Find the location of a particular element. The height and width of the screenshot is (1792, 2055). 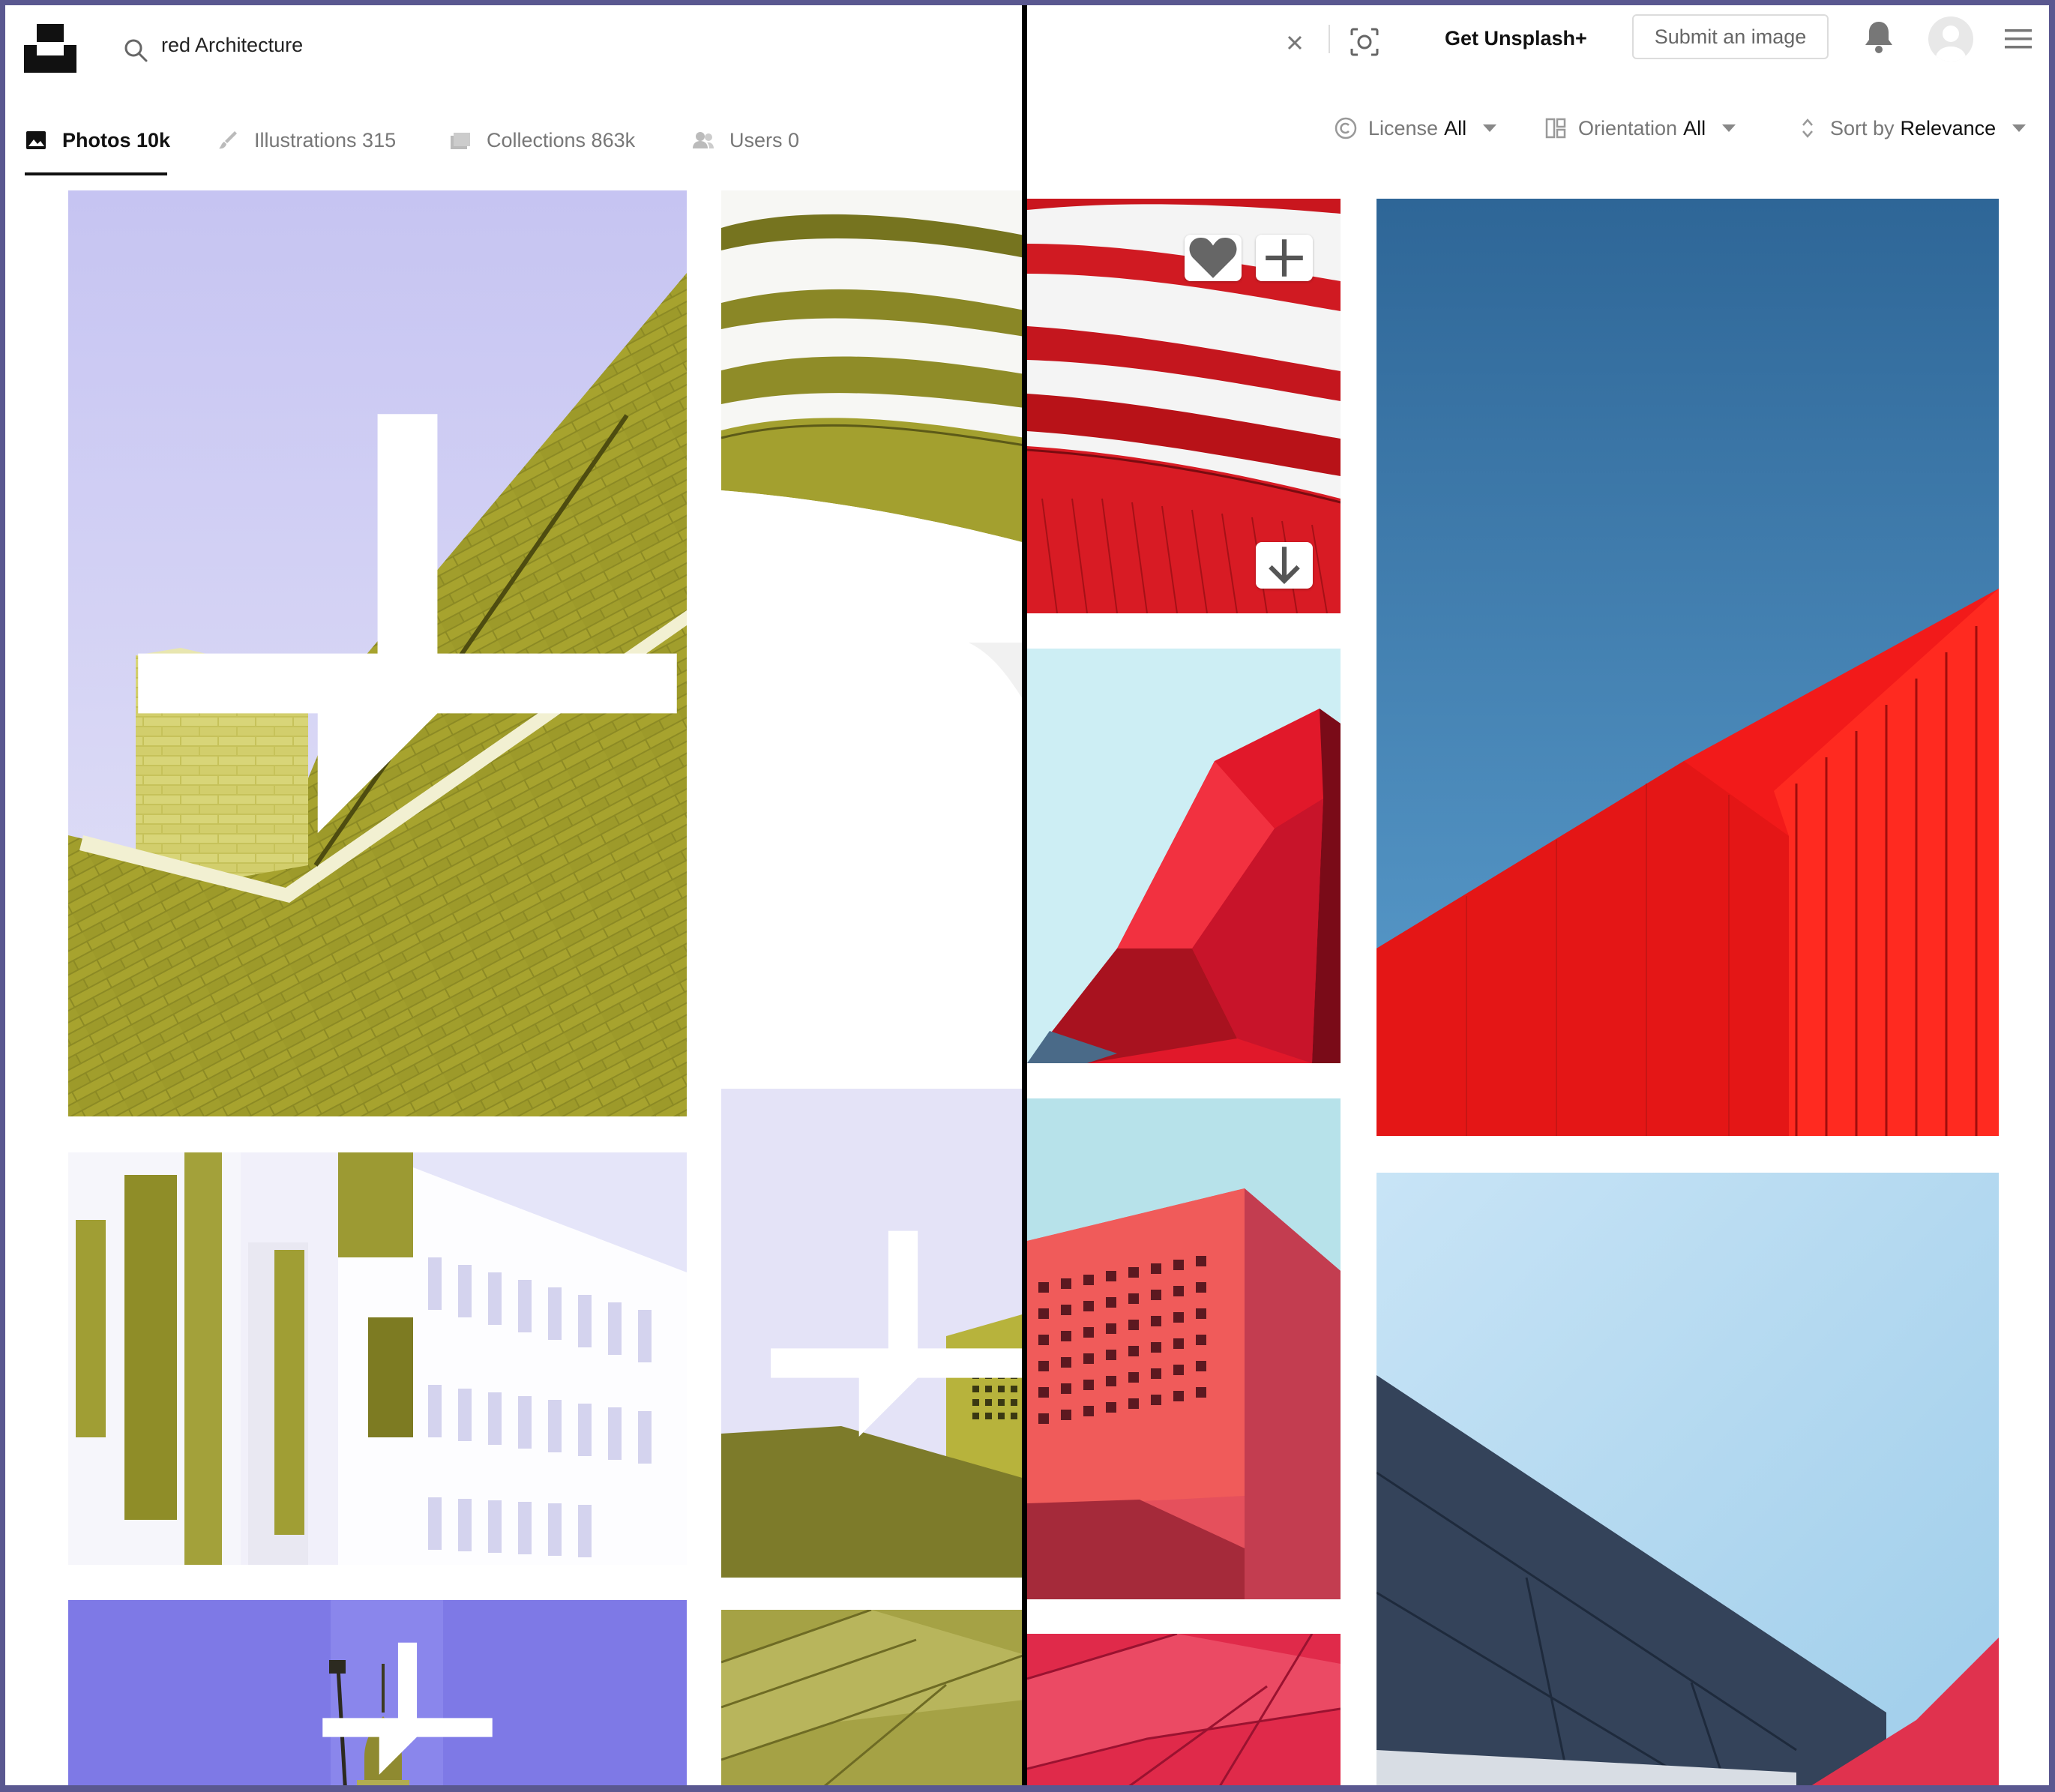

add-icon is located at coordinates (1284, 258).